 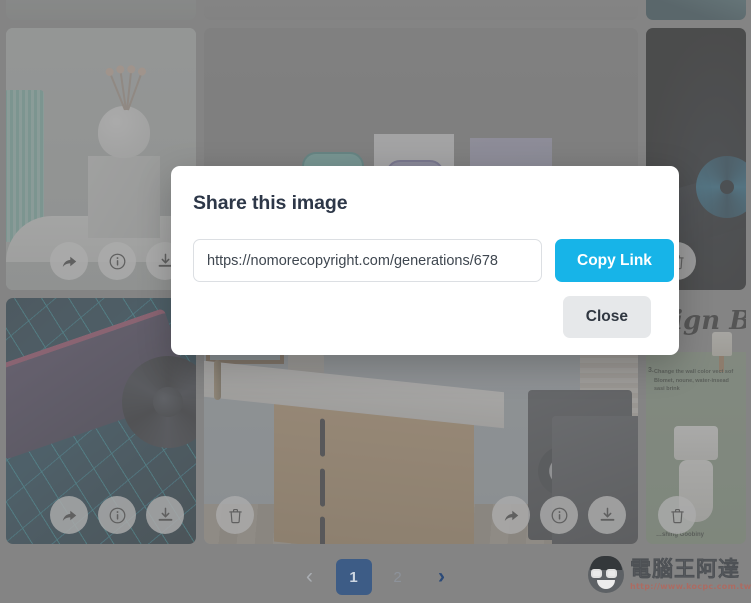 I want to click on dialog-footer: Close, so click(x=423, y=317).